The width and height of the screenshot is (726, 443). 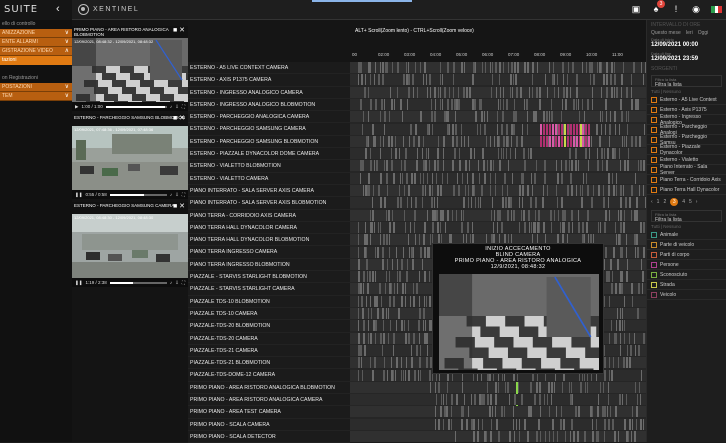 What do you see at coordinates (138, 282) in the screenshot?
I see `seek-bar` at bounding box center [138, 282].